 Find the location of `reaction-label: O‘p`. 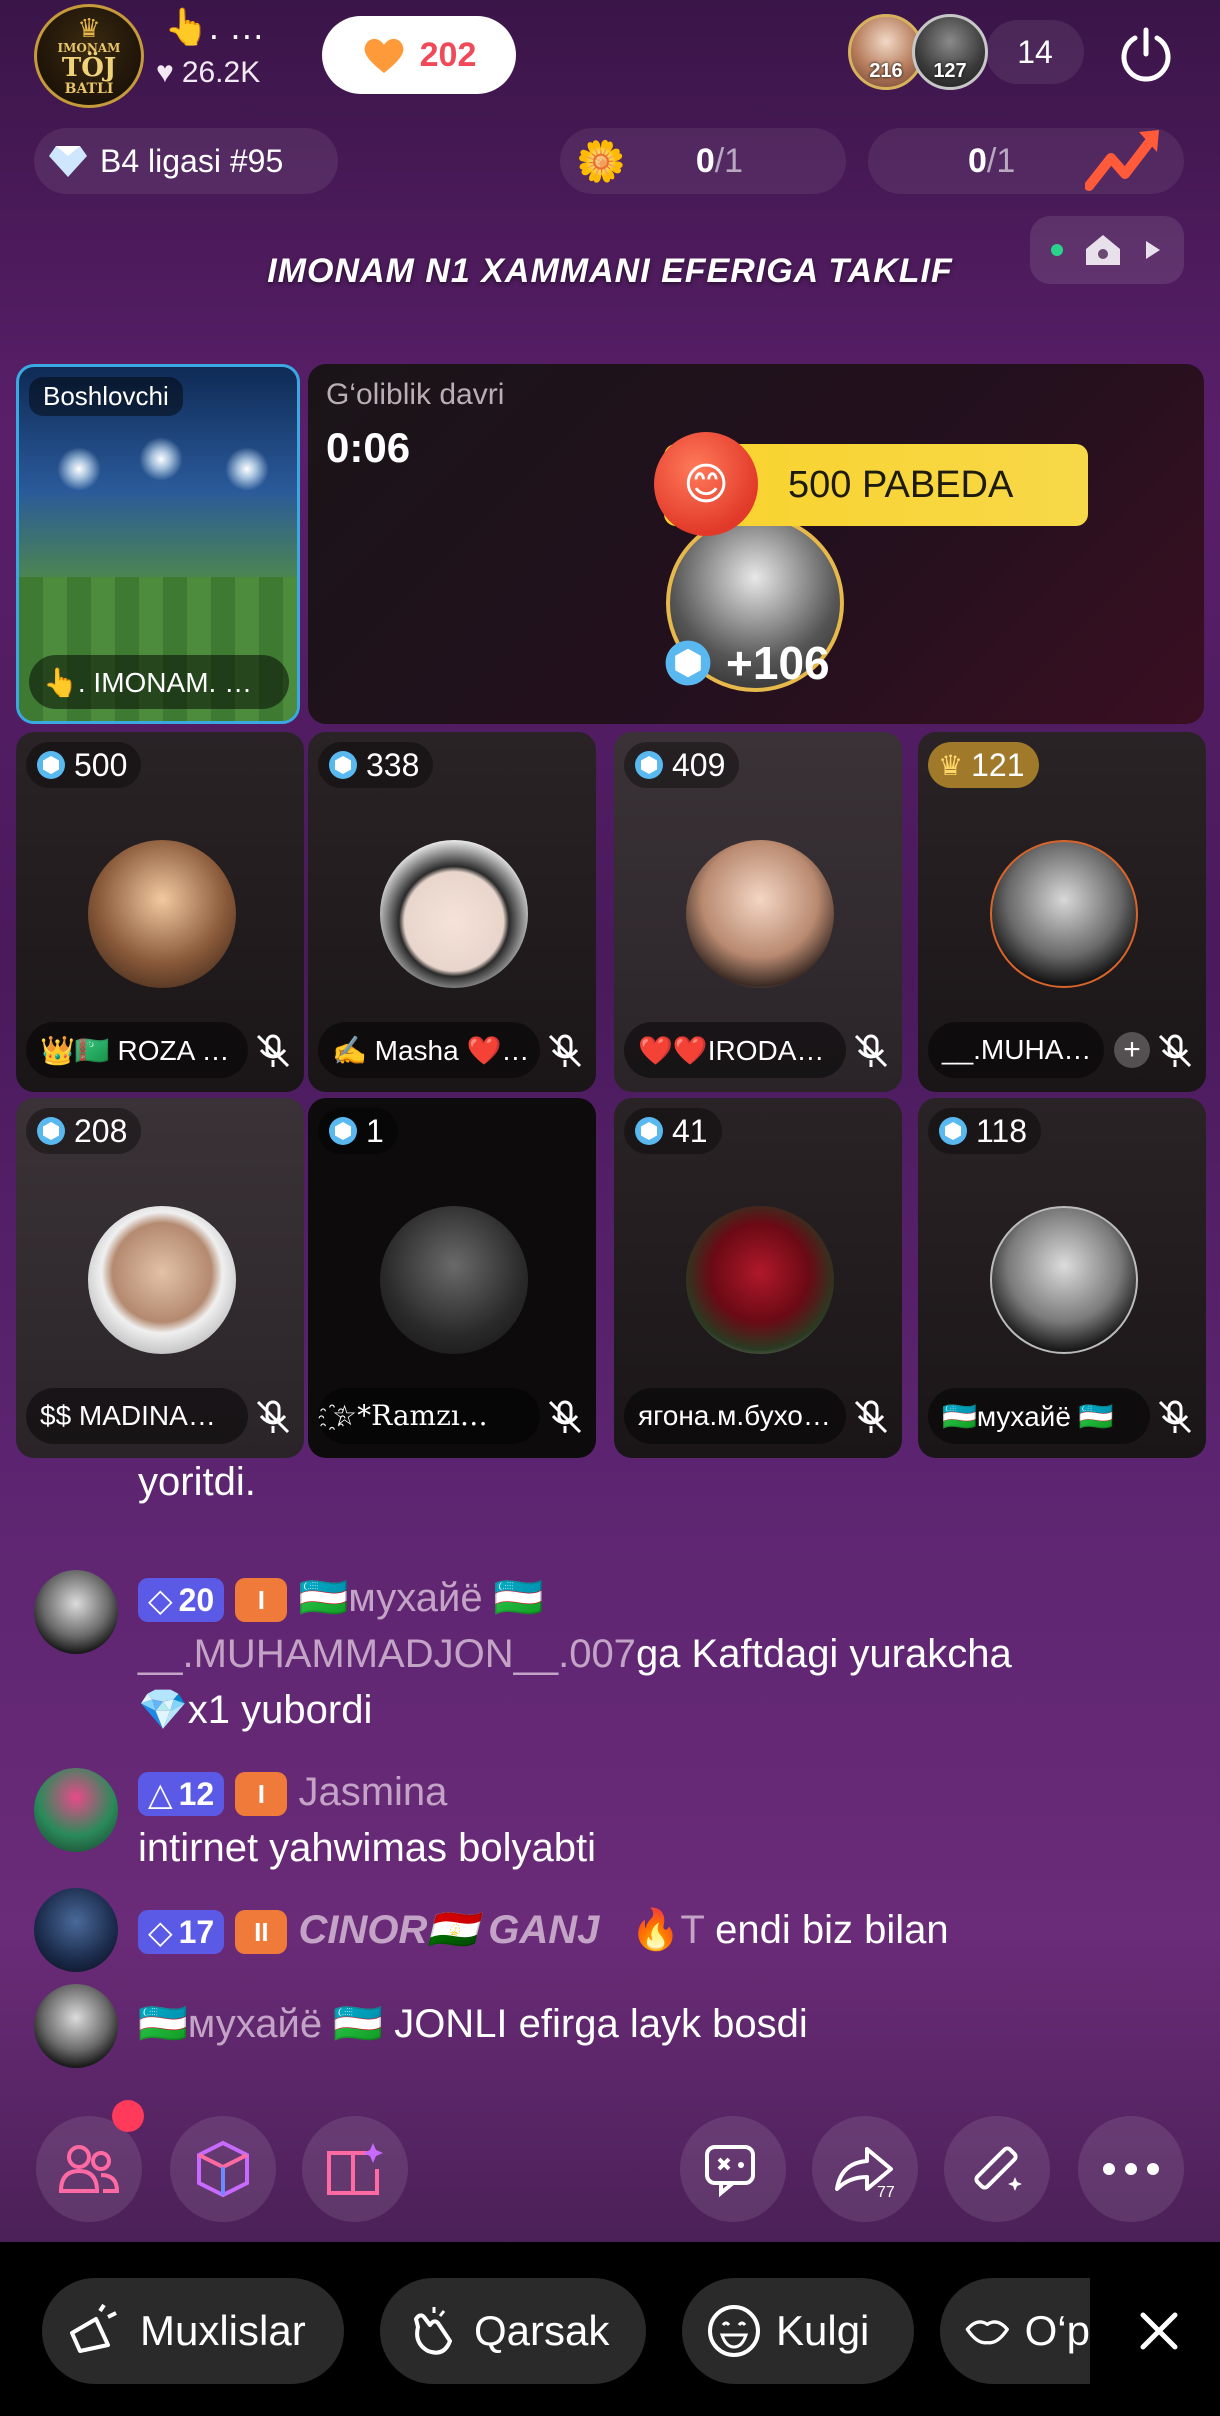

reaction-label: O‘p is located at coordinates (1057, 2330).